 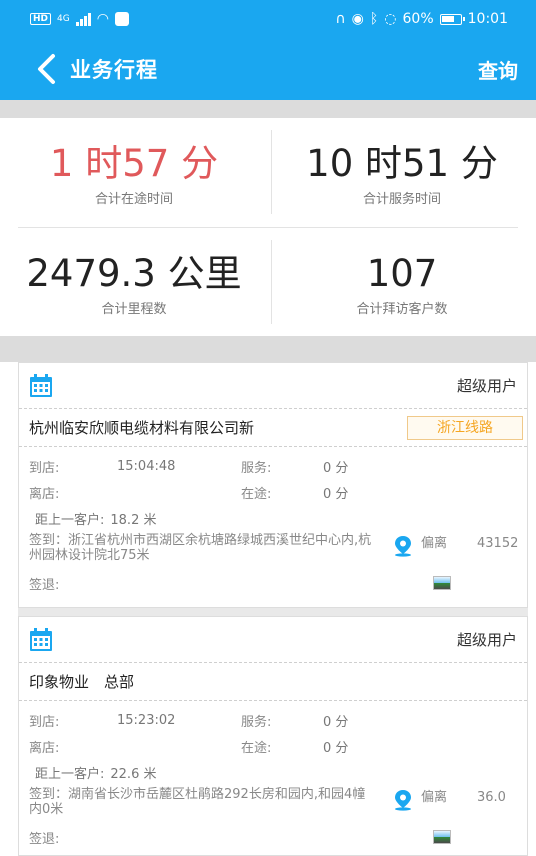 What do you see at coordinates (102, 19) in the screenshot?
I see `wifi-icon: ◠` at bounding box center [102, 19].